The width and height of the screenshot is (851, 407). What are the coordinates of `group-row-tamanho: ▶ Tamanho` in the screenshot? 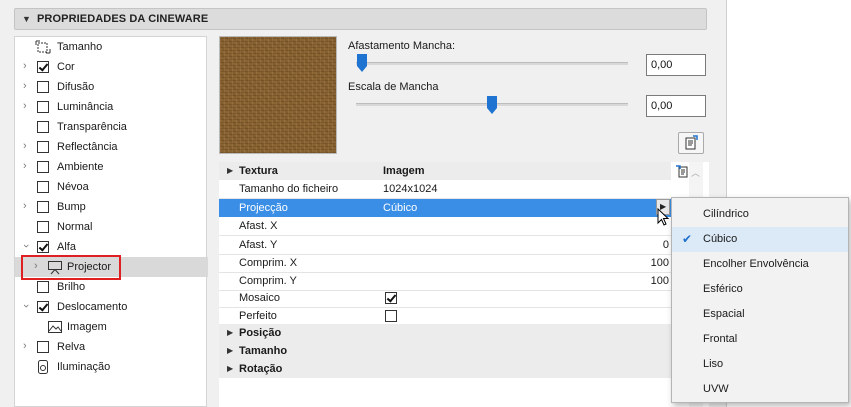 It's located at (445, 351).